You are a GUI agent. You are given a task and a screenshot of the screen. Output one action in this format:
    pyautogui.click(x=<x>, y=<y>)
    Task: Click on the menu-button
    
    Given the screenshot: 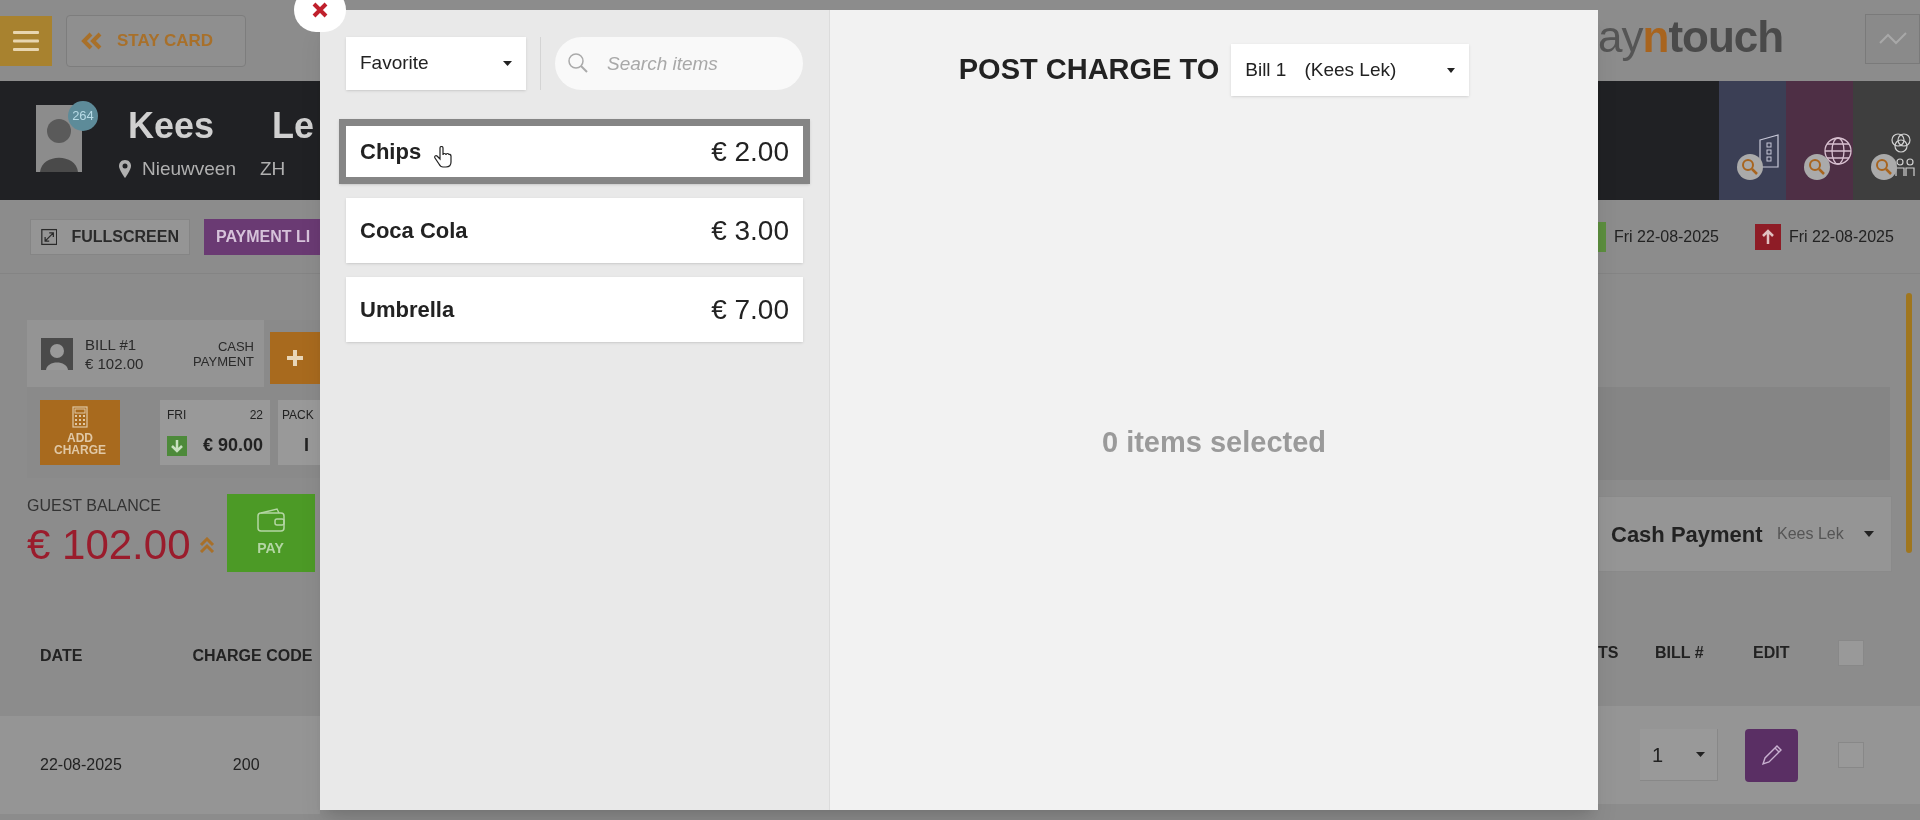 What is the action you would take?
    pyautogui.click(x=26, y=40)
    